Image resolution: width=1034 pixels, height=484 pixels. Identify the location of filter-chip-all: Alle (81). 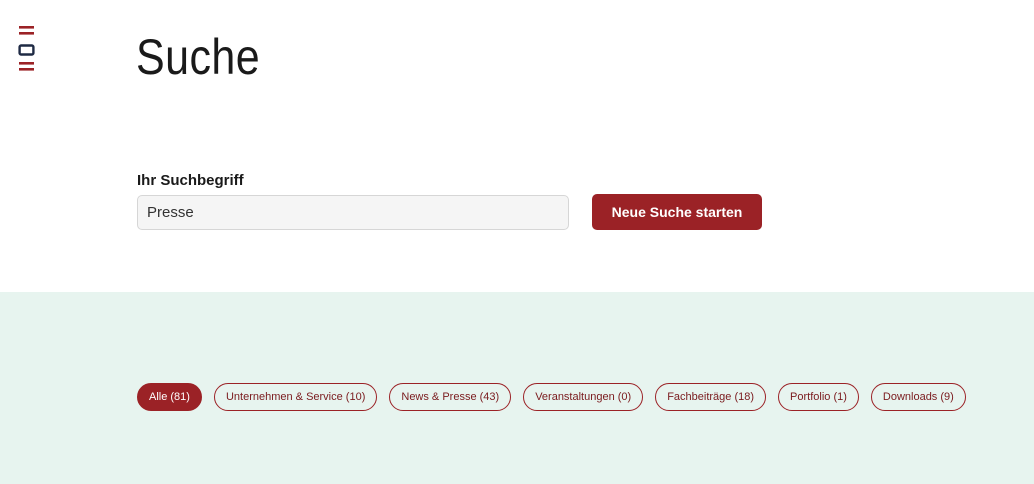
(169, 397).